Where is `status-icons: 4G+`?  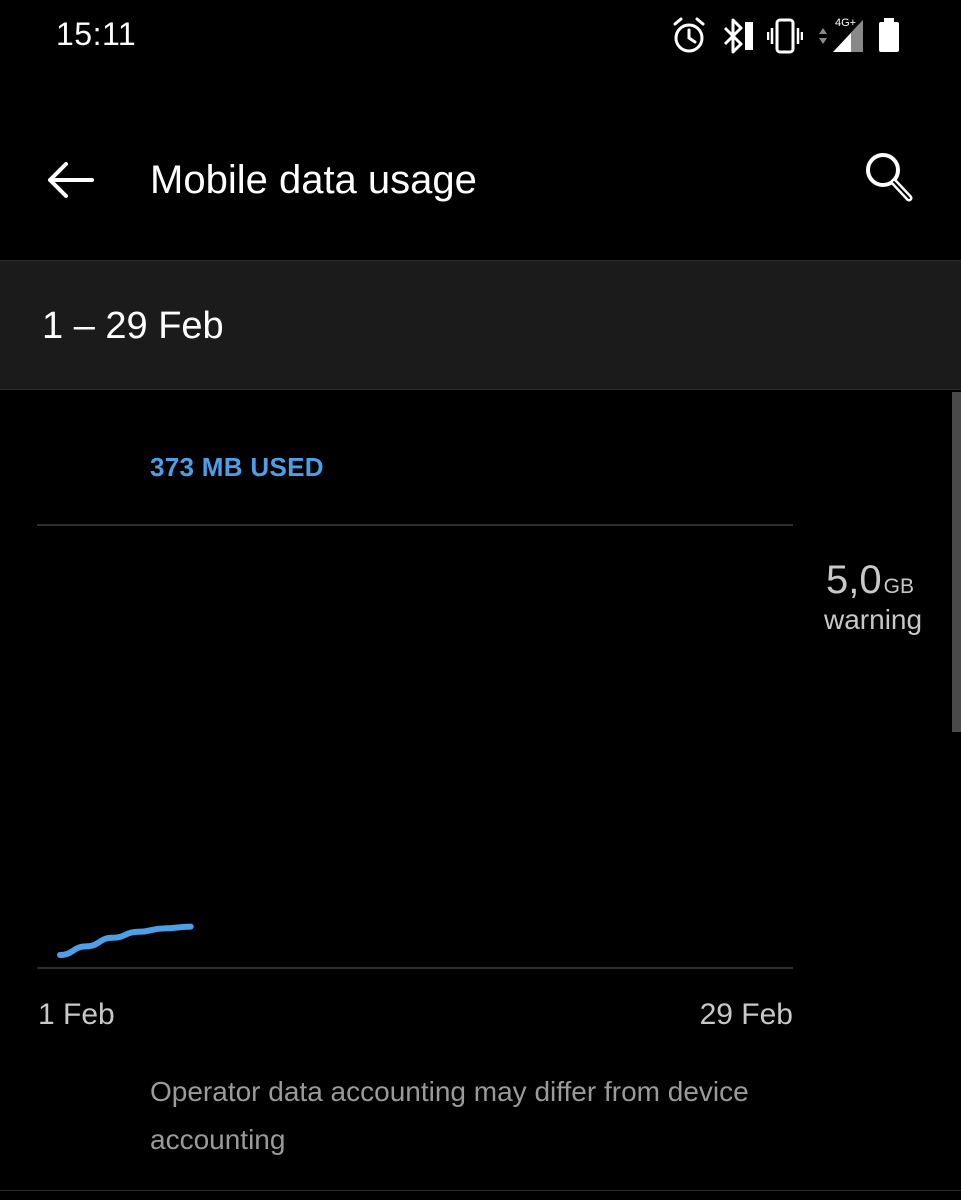 status-icons: 4G+ is located at coordinates (791, 36).